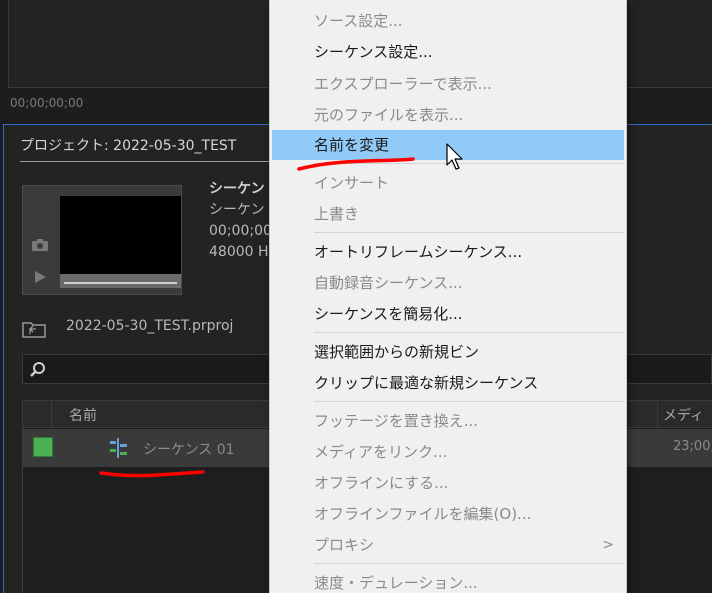  Describe the element at coordinates (454, 156) in the screenshot. I see `mouse-cursor-icon` at that location.